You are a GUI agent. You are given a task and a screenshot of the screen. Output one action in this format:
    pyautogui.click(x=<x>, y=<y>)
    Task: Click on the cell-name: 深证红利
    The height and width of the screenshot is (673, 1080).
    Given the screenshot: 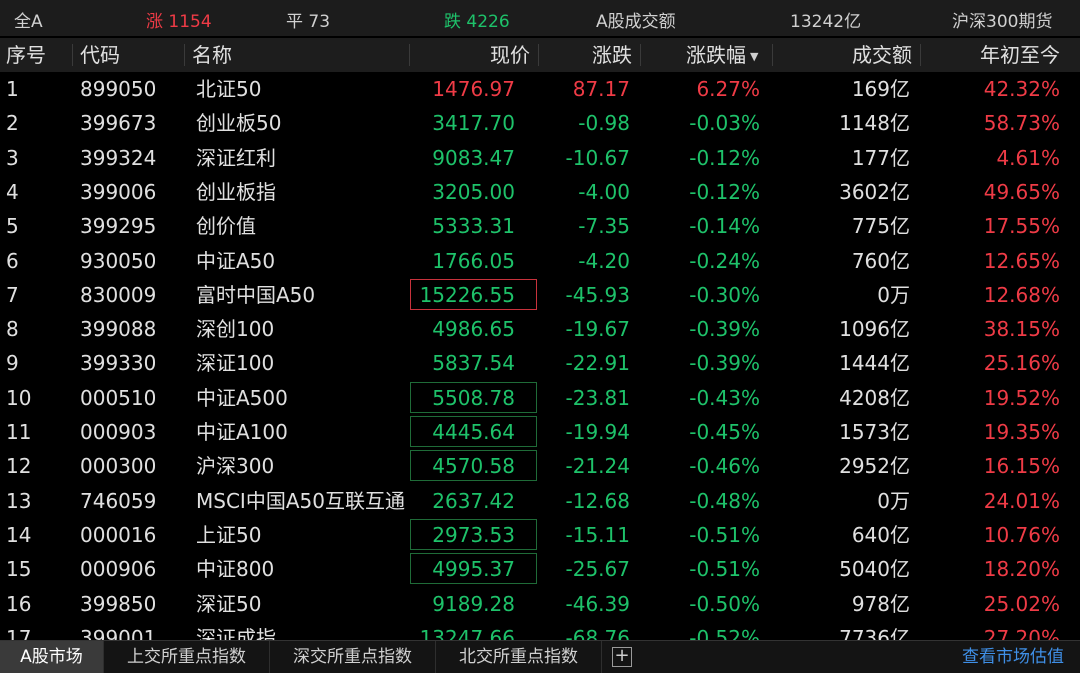 What is the action you would take?
    pyautogui.click(x=236, y=157)
    